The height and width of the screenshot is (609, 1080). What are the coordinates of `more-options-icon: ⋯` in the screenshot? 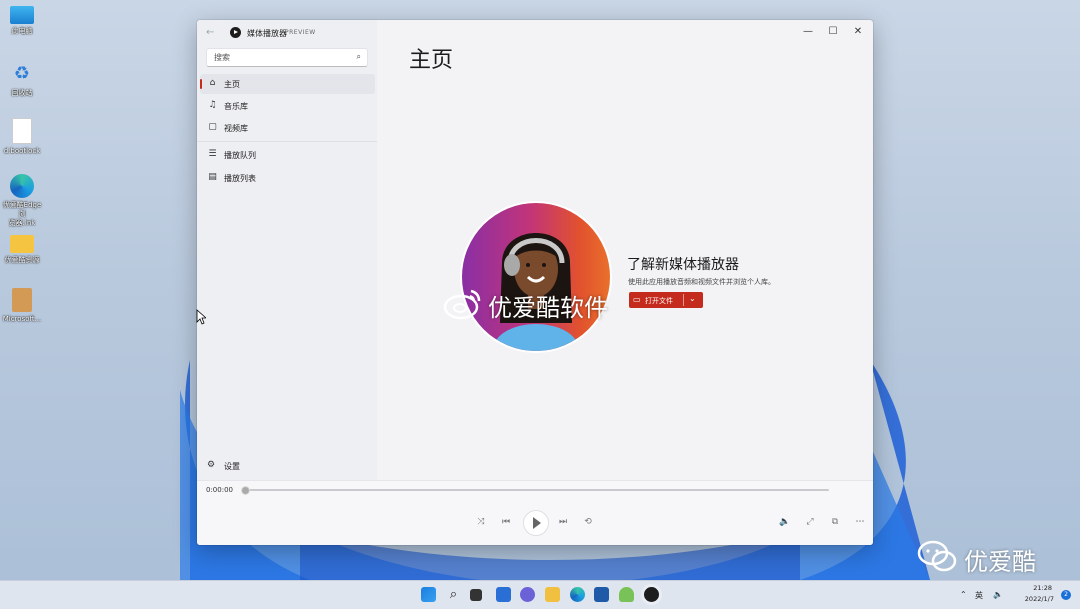 It's located at (860, 522).